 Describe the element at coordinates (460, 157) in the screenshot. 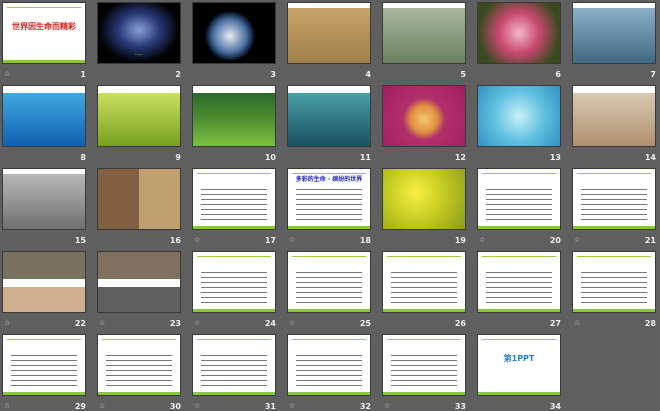

I see `slide-number: 12` at that location.